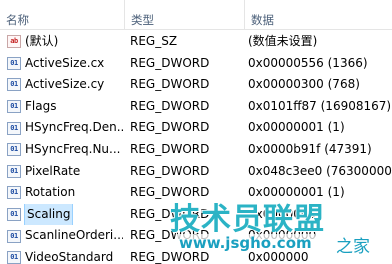 The image size is (392, 264). I want to click on registry-value-row: ab (默认) REG_SZ (数值未设置), so click(196, 42).